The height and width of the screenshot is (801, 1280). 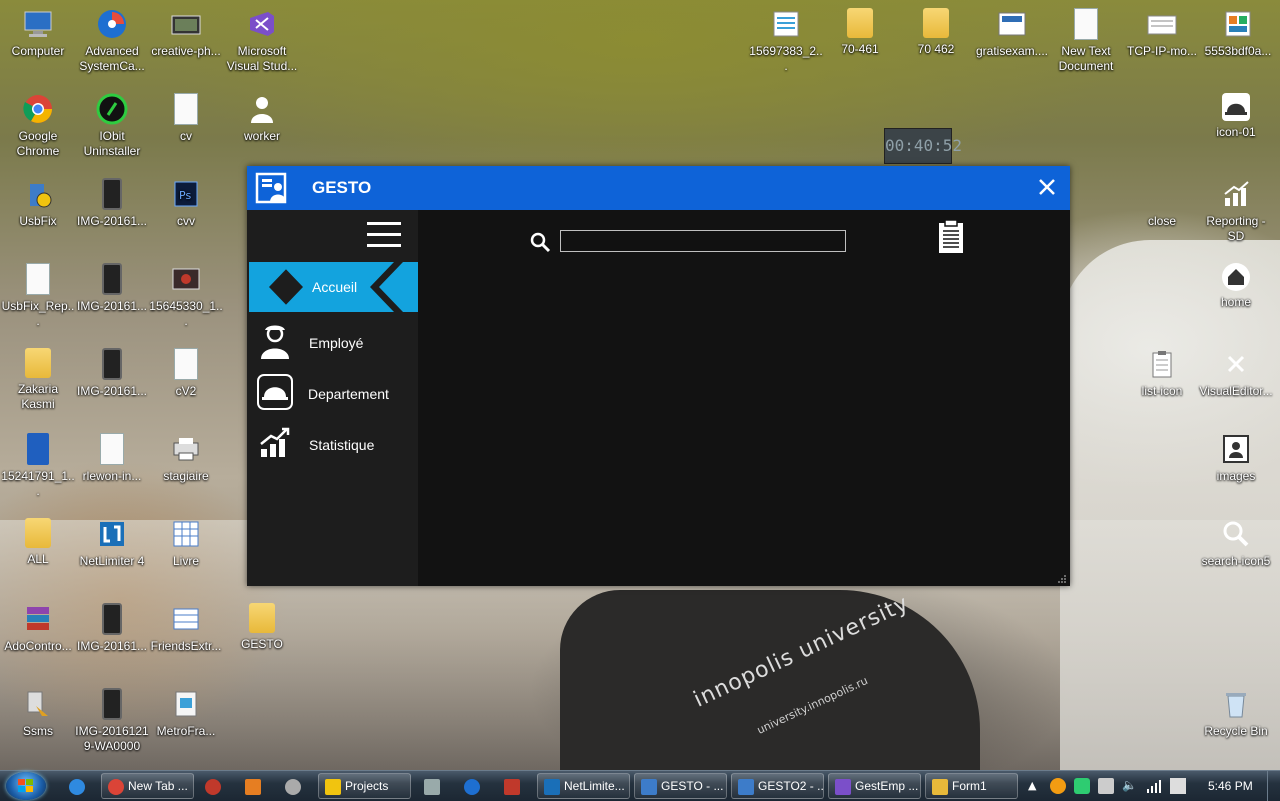 I want to click on hamburger-menu-button, so click(x=384, y=237).